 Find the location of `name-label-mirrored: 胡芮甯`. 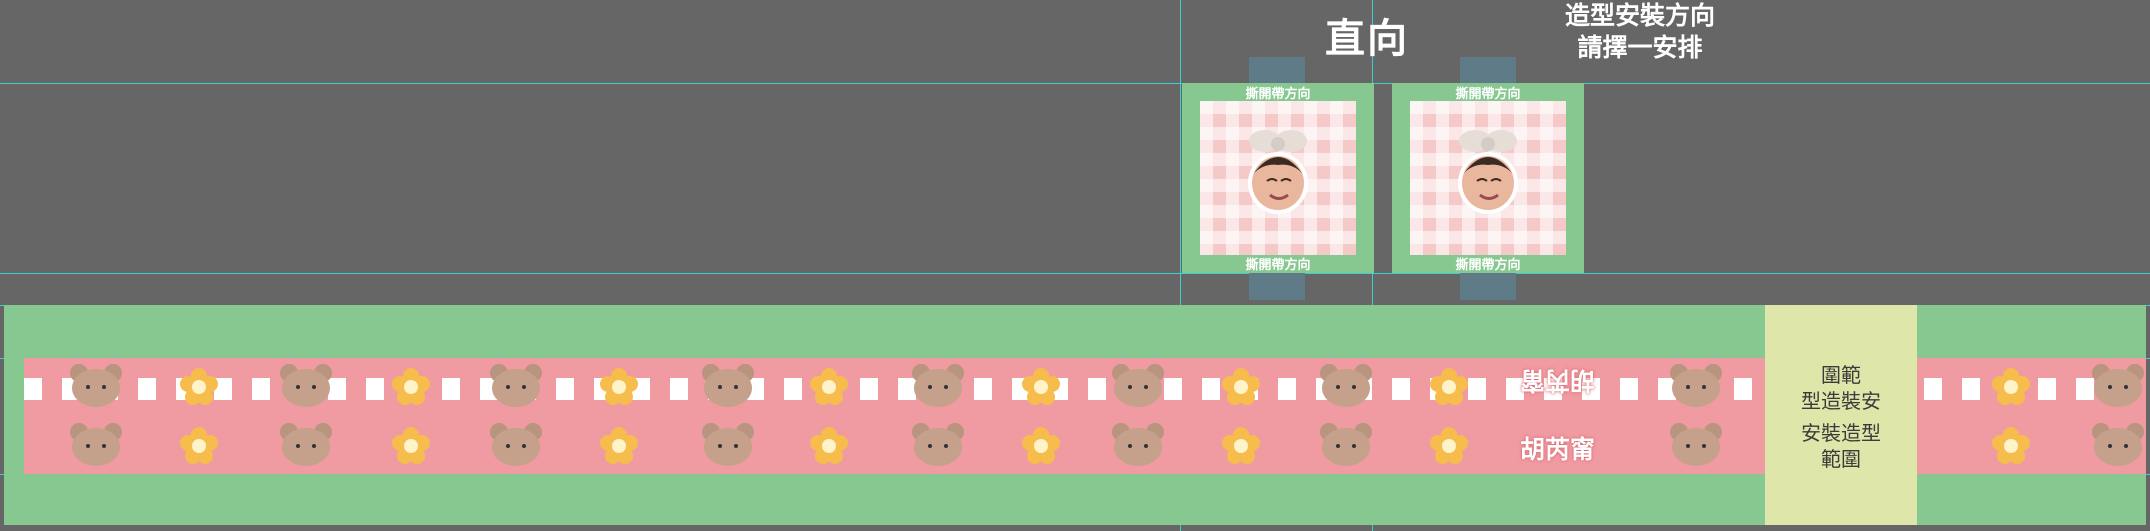

name-label-mirrored: 胡芮甯 is located at coordinates (1558, 380).